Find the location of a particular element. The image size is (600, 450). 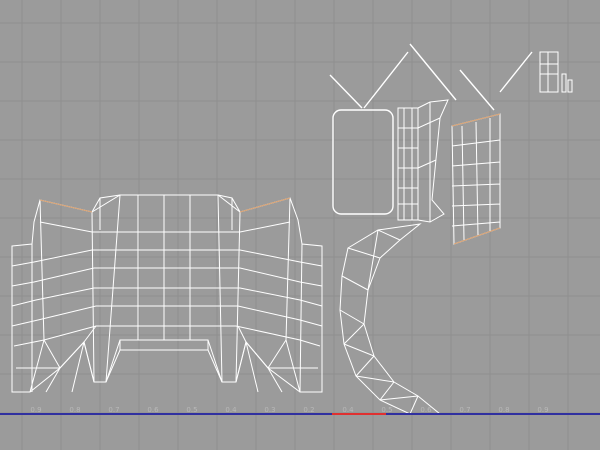

car-roof-uv-island is located at coordinates (431, 129).